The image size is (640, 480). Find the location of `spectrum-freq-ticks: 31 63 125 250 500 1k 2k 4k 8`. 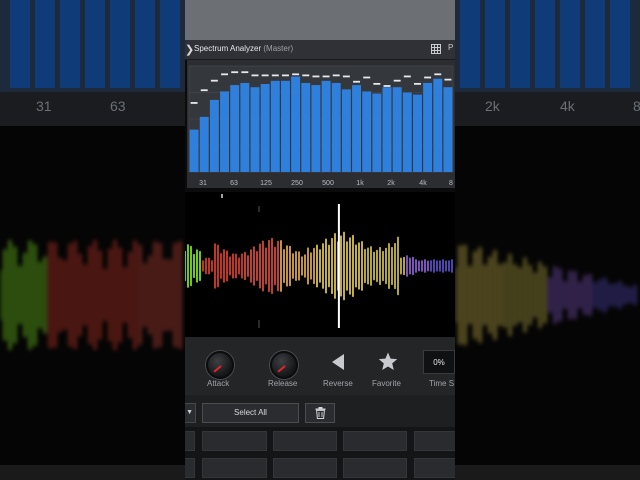

spectrum-freq-ticks: 31 63 125 250 500 1k 2k 4k 8 is located at coordinates (326, 183).